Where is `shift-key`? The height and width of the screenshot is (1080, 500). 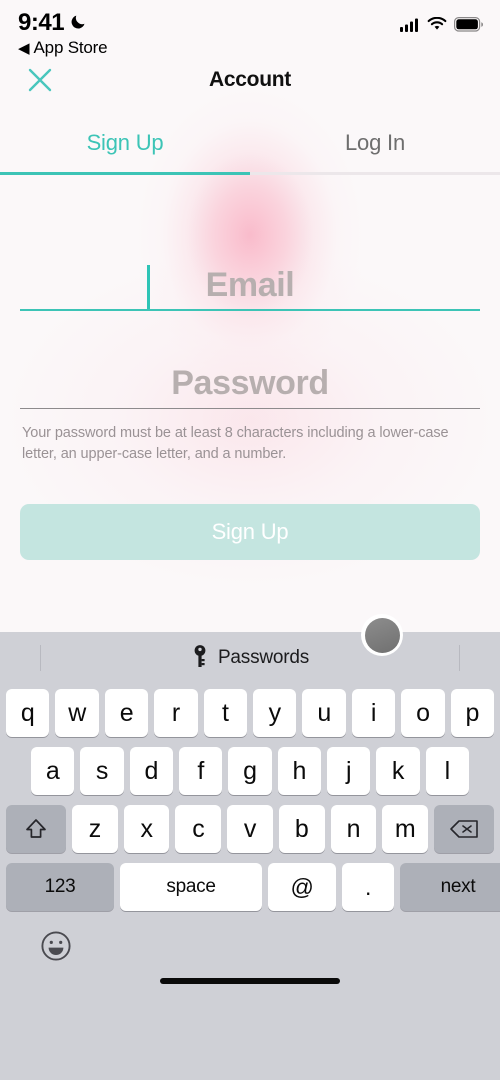 shift-key is located at coordinates (36, 829).